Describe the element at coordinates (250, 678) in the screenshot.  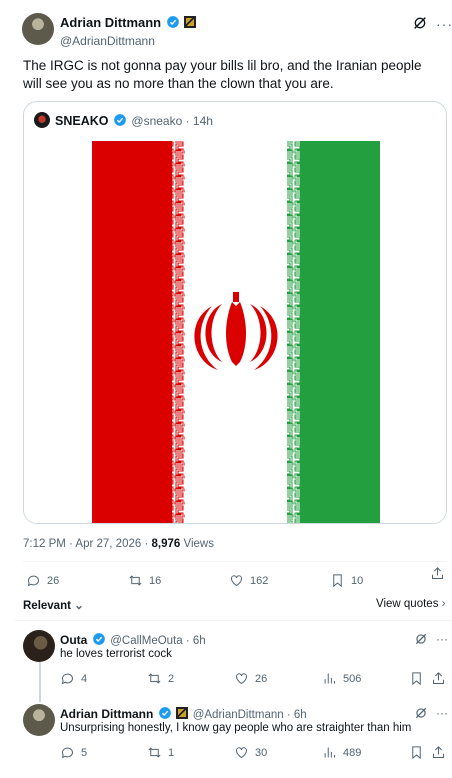
I see `like-button: 26` at that location.